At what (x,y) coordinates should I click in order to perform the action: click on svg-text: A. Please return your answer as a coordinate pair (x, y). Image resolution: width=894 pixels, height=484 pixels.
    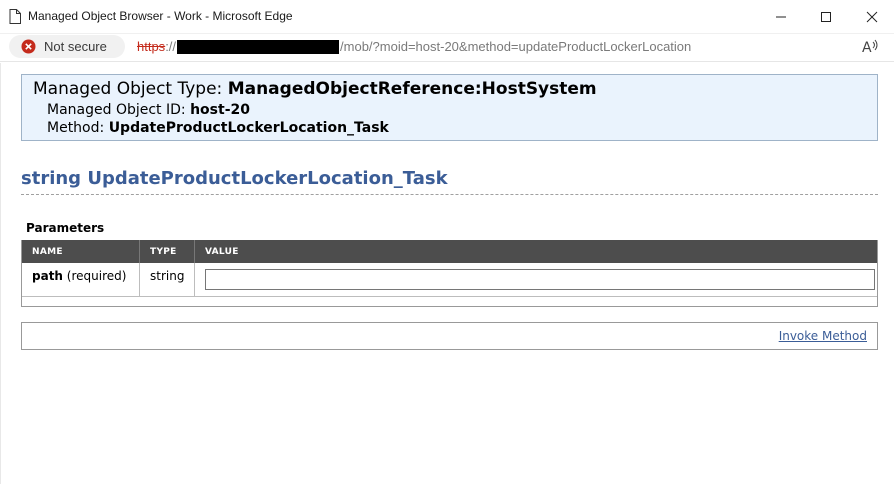
    Looking at the image, I should click on (867, 47).